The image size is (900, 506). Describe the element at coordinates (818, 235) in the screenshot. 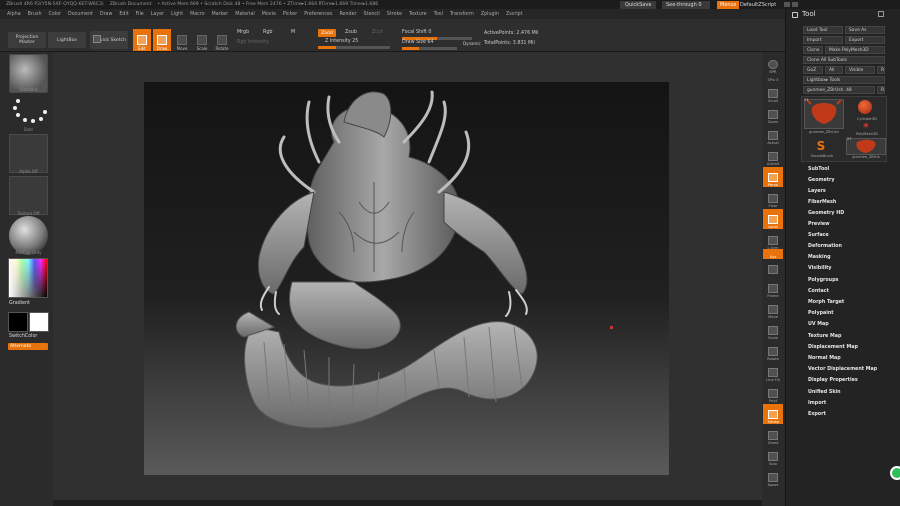

I see `surface-menu: Surface` at that location.